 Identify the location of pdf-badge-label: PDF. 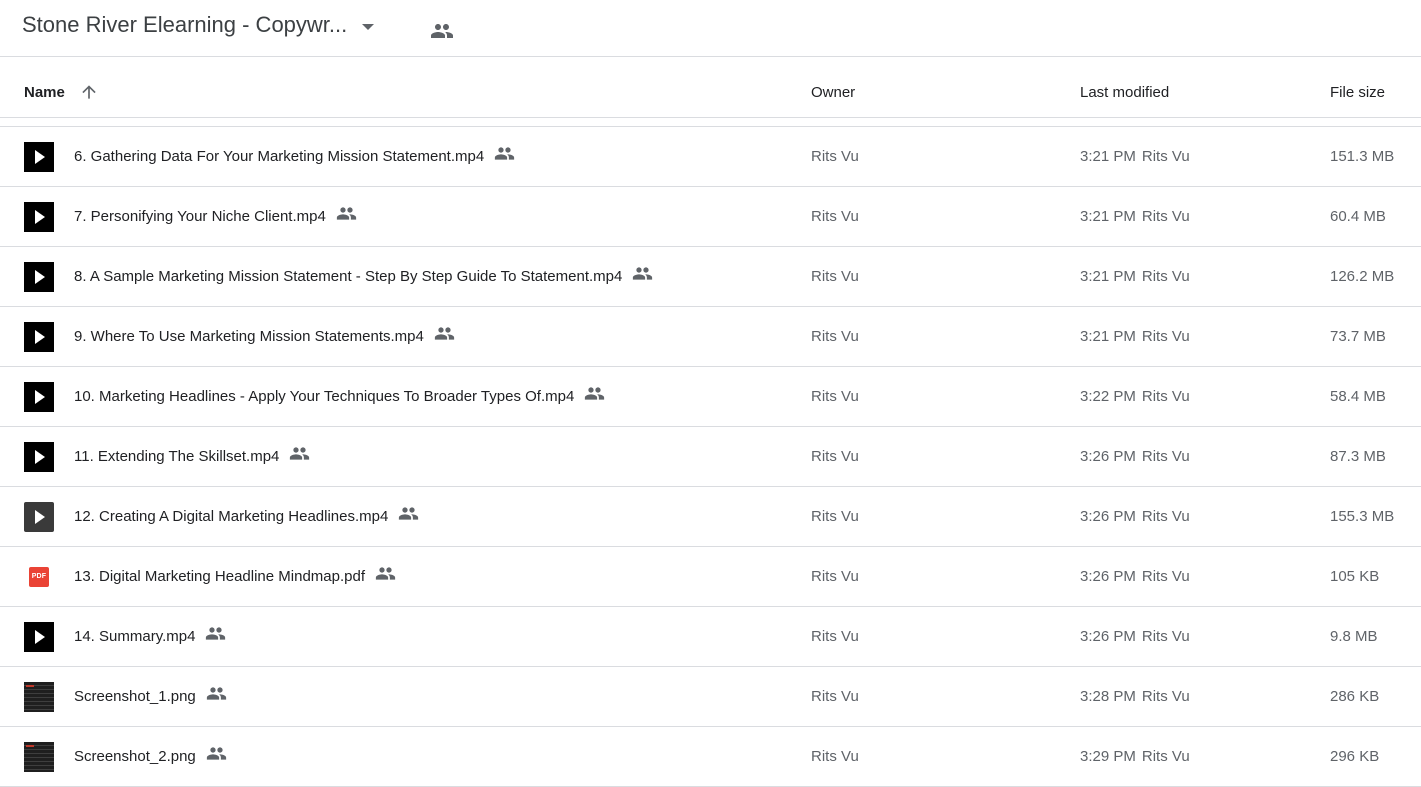
(39, 576).